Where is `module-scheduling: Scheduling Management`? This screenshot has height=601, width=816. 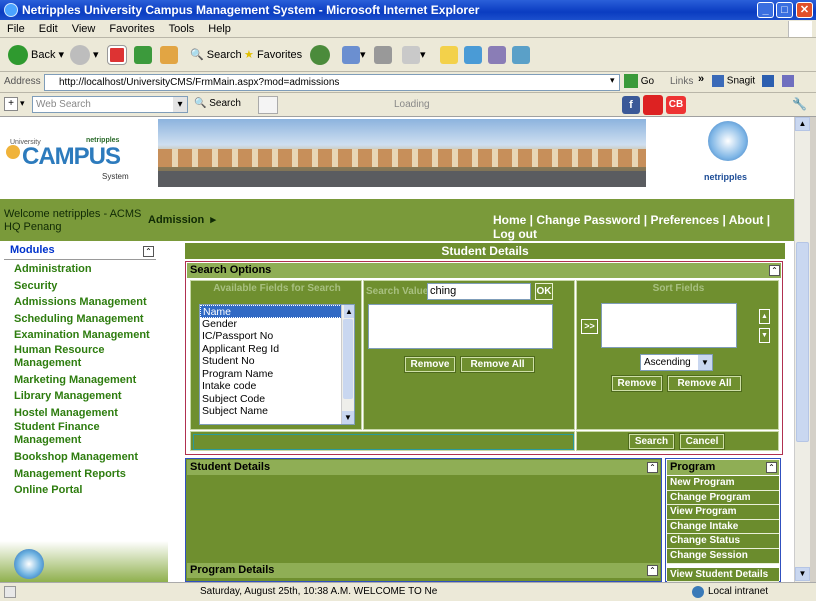
module-scheduling: Scheduling Management is located at coordinates (84, 319).